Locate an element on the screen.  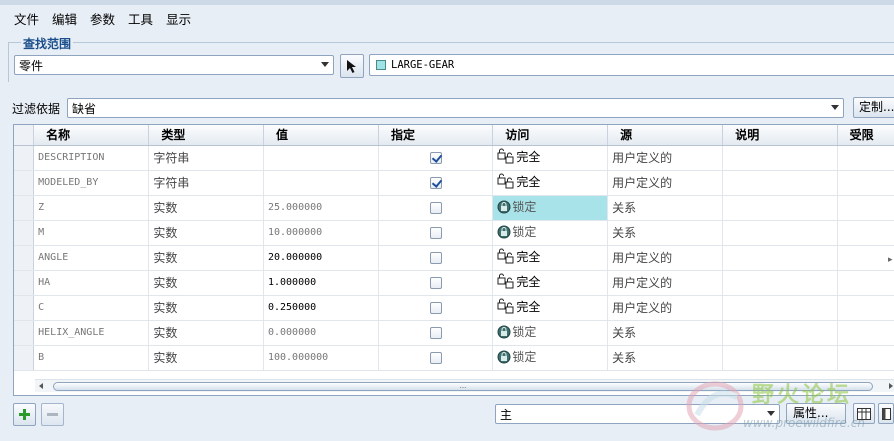
table-row: DESCRIPTION 字符串 完全 用户定义的 is located at coordinates (454, 158).